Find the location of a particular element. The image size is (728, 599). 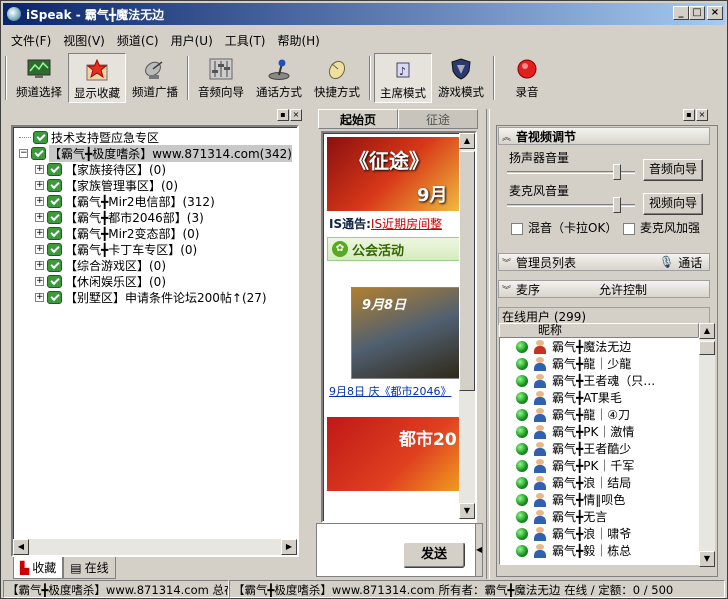

admin-list-header: ︾ 管理员列表 🎙 通话 is located at coordinates (604, 262).